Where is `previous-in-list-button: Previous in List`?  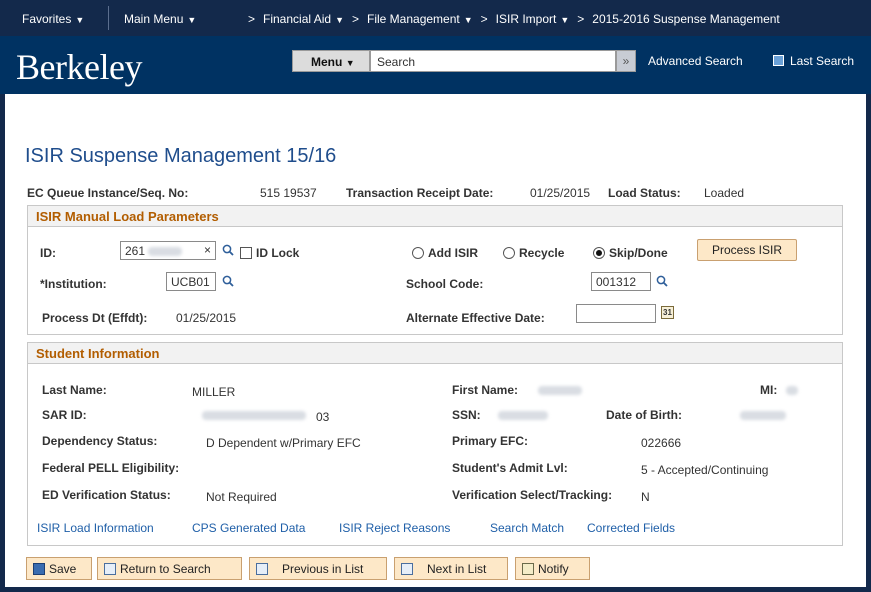
previous-in-list-button: Previous in List is located at coordinates (318, 568).